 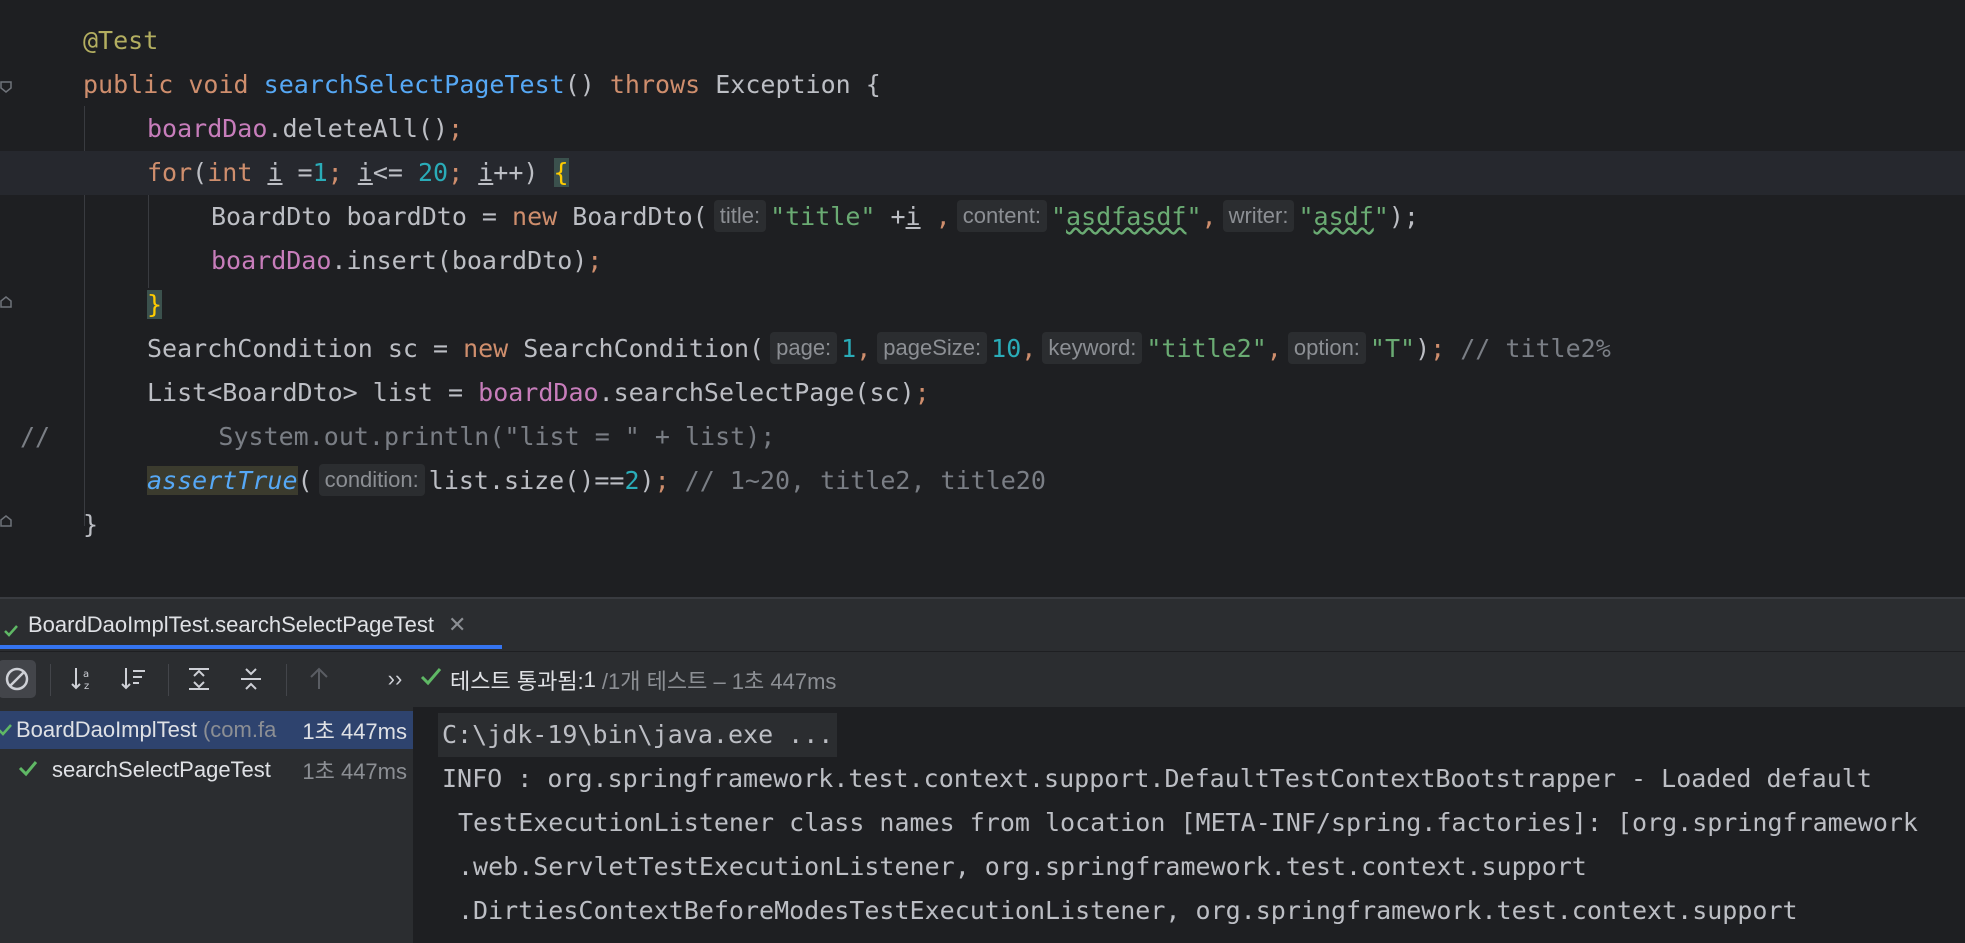 What do you see at coordinates (982, 437) in the screenshot?
I see `code-line: // System.out.println("list = " + list);` at bounding box center [982, 437].